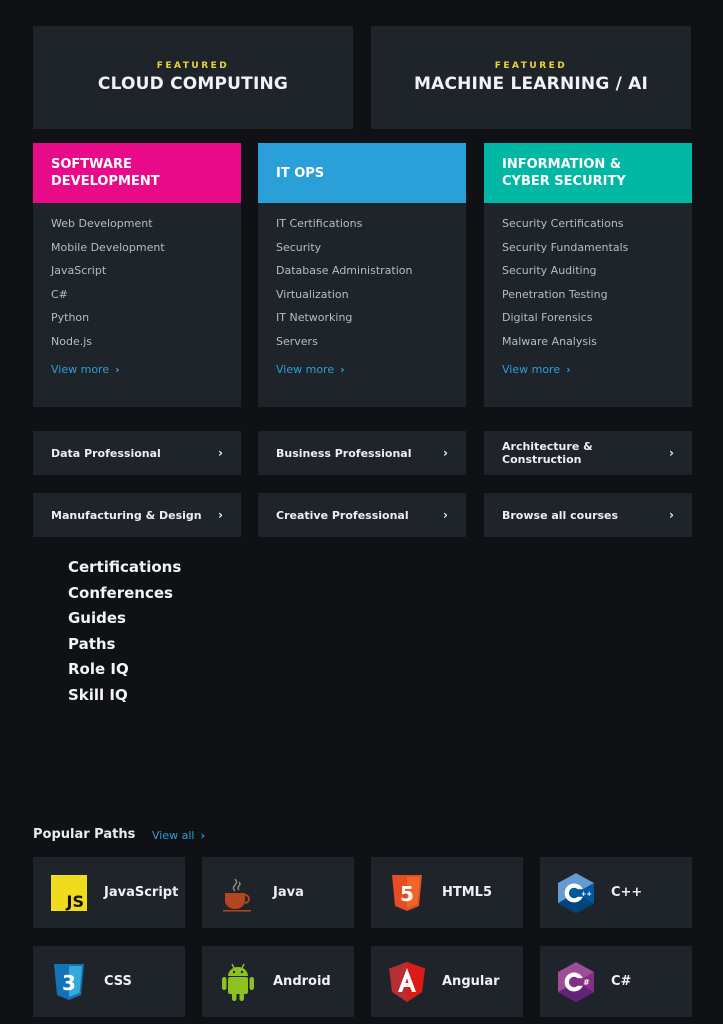 This screenshot has width=723, height=1024. Describe the element at coordinates (362, 322) in the screenshot. I see `category-link: IT Networking` at that location.